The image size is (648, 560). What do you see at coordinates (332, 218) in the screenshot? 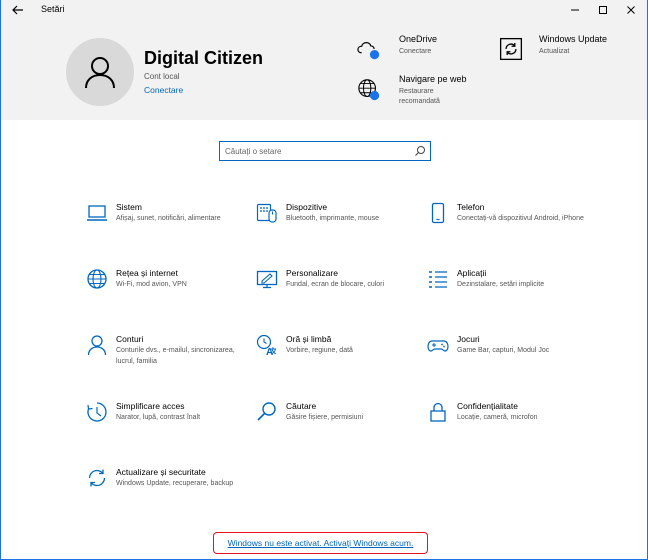
I see `category-description: Bluetooth, imprimante, mouse` at bounding box center [332, 218].